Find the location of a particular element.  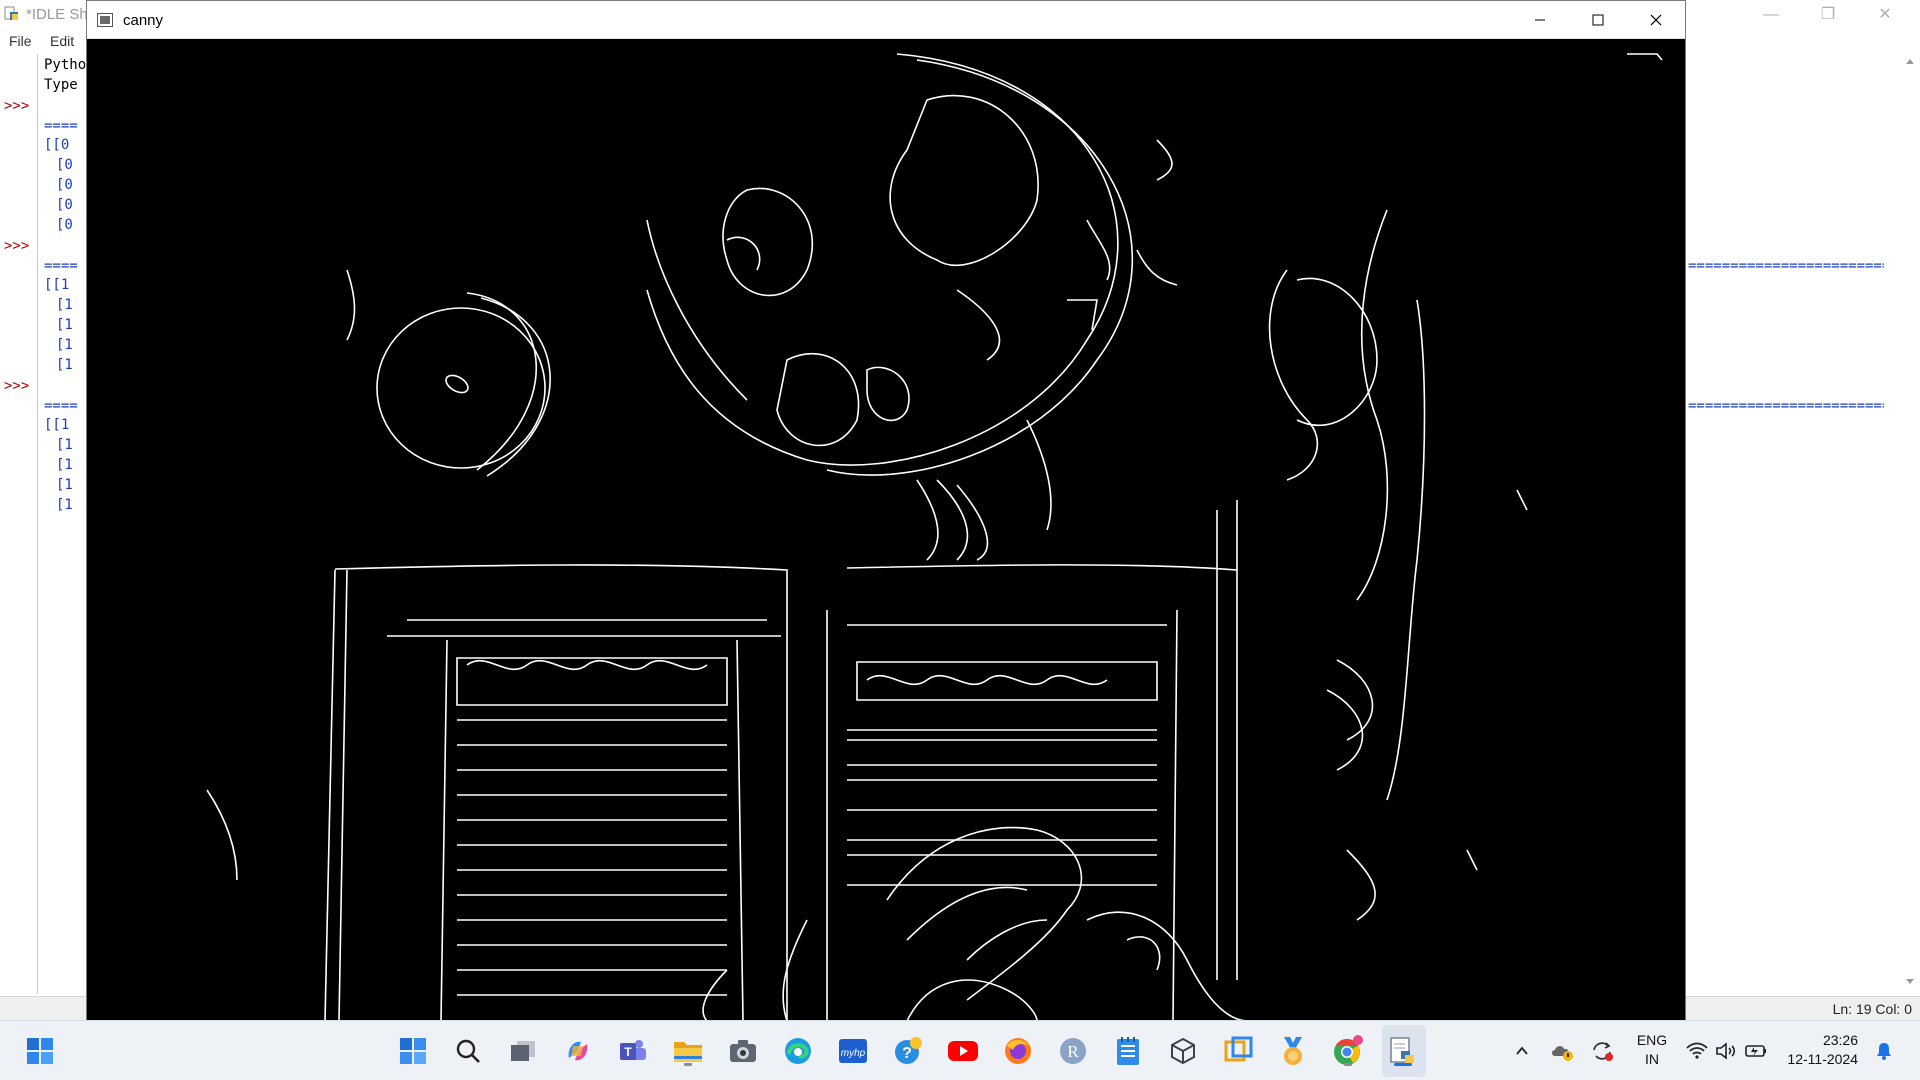

idle-minimize-button: — is located at coordinates (1771, 15).